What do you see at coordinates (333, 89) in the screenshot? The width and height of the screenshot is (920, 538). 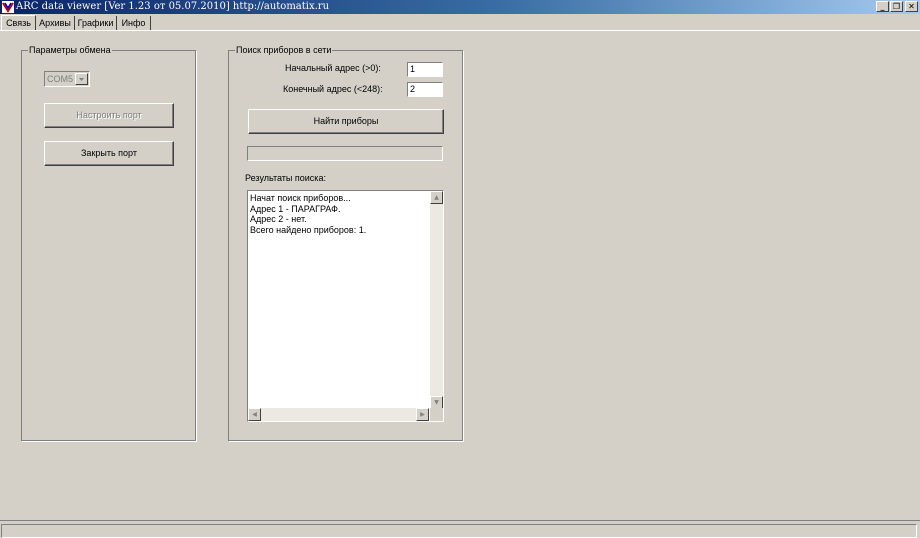 I see `end-address-label: Конечный адрес (<248):` at bounding box center [333, 89].